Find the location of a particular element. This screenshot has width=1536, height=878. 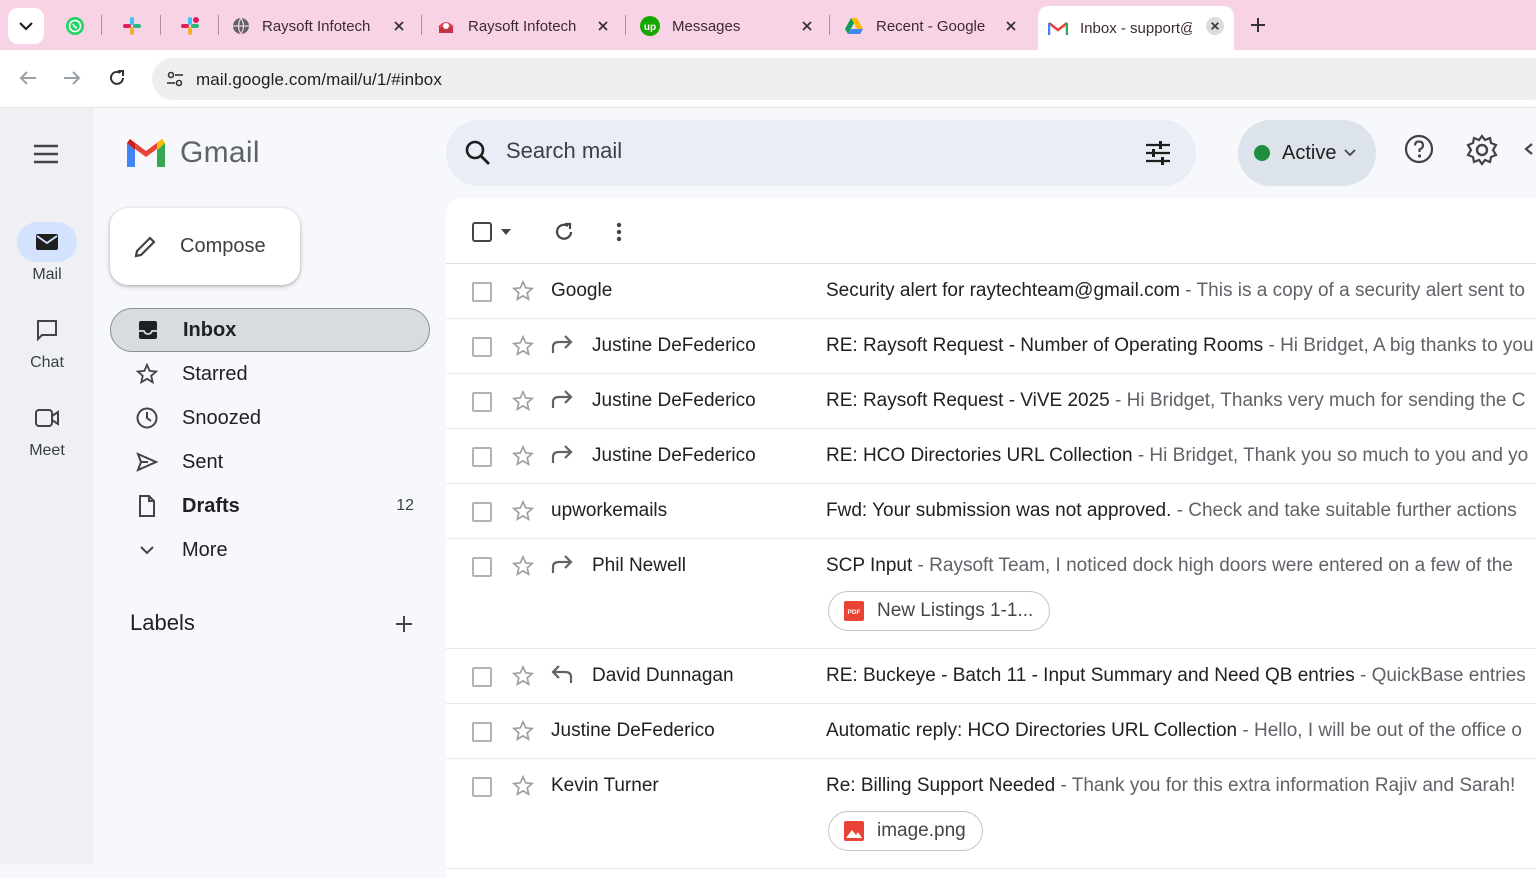

tab-google-drive: Recent - Google D is located at coordinates (932, 26).